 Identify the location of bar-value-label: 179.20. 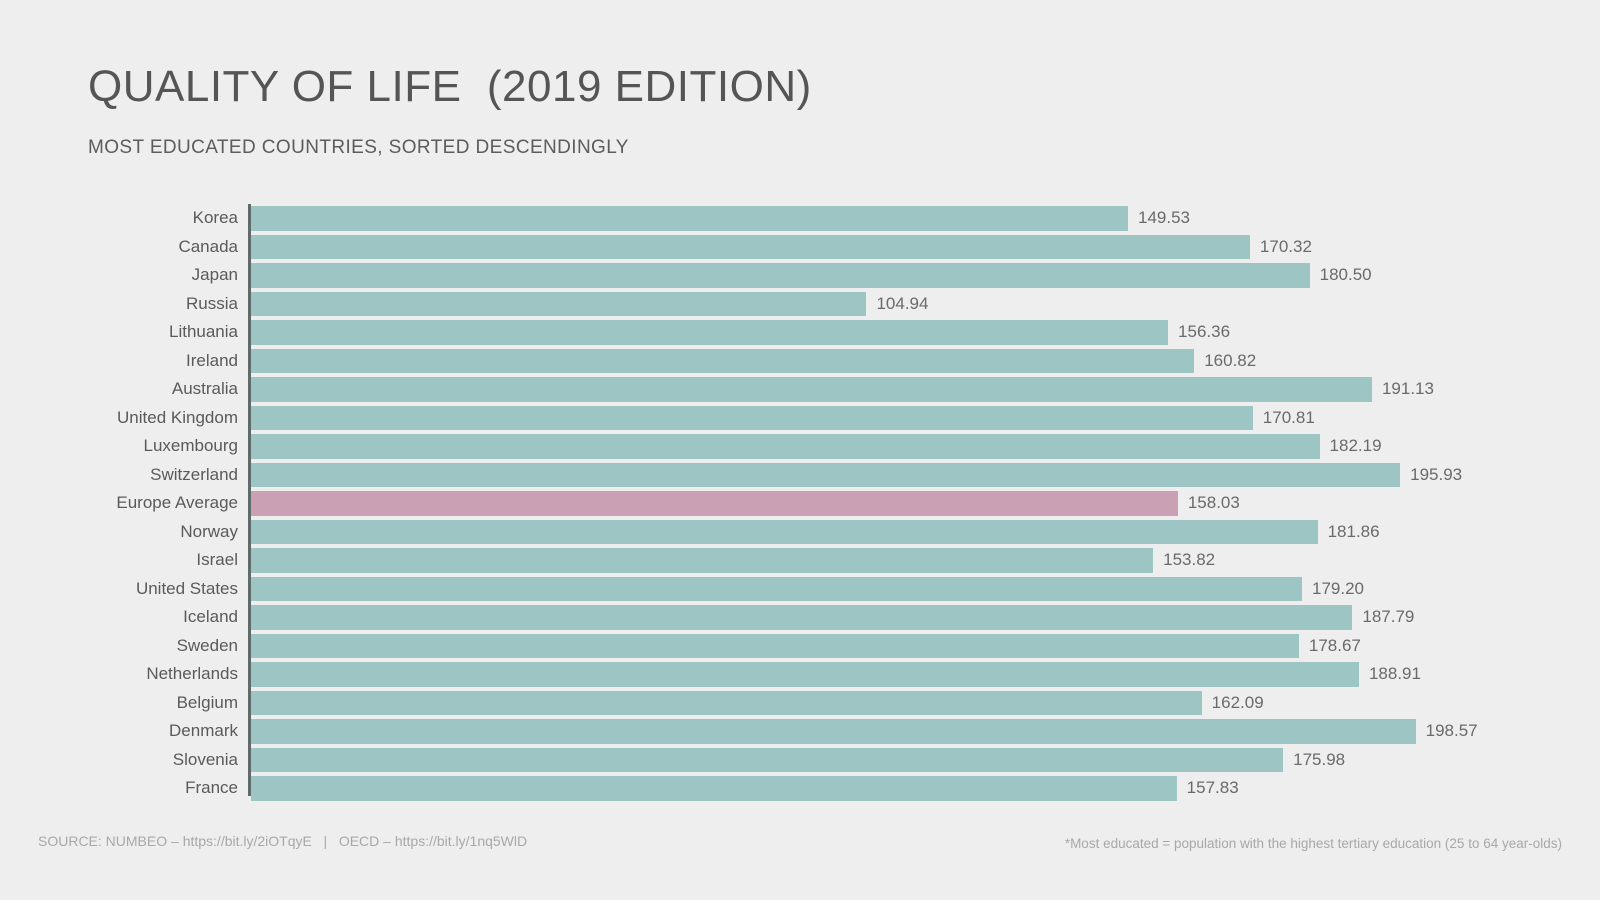
(1338, 588).